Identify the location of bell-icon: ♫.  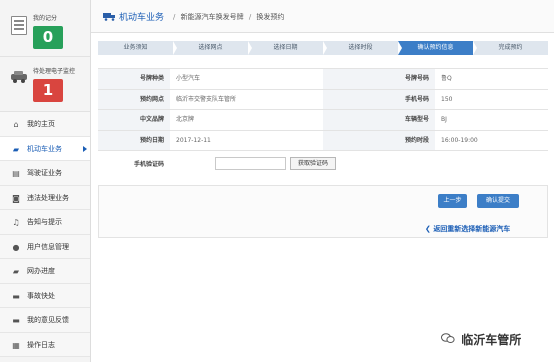
(16, 222).